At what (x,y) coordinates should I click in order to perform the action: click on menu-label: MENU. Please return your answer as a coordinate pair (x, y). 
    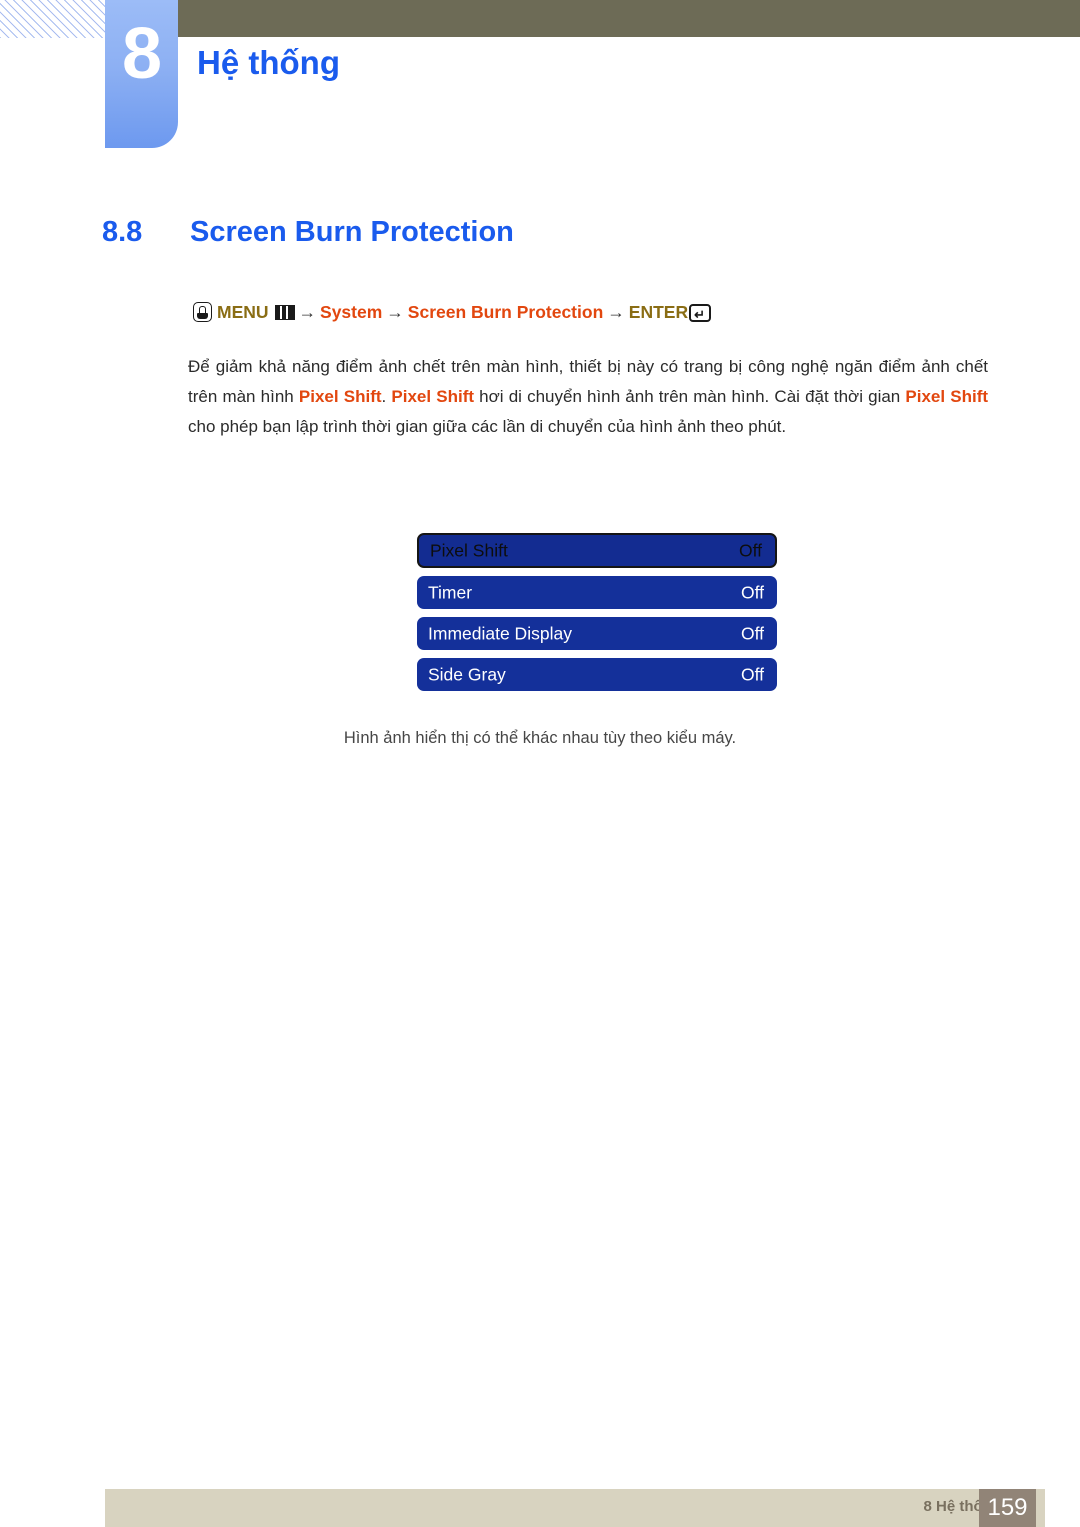
    Looking at the image, I should click on (243, 312).